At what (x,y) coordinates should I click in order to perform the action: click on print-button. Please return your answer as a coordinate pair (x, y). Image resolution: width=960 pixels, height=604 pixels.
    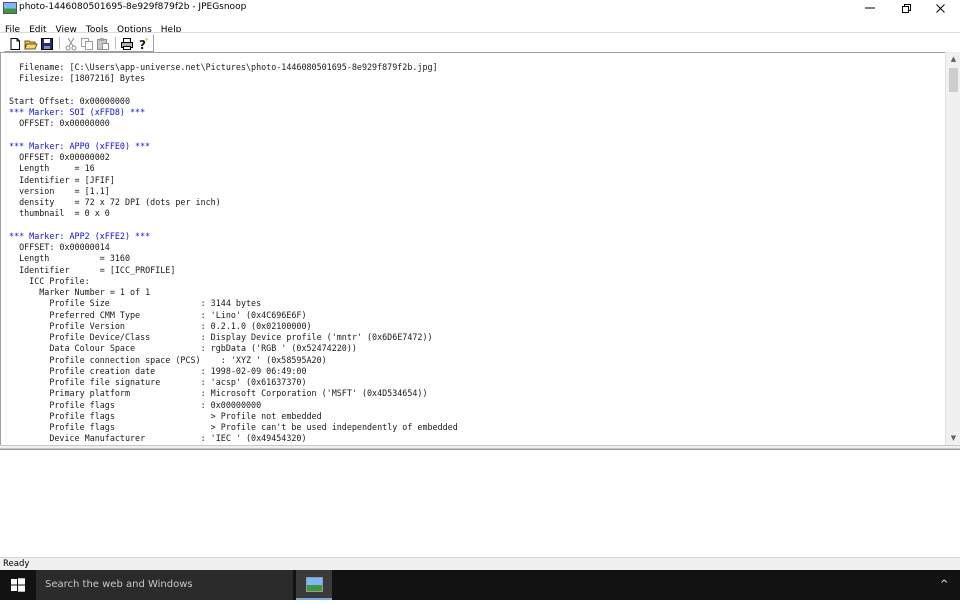
    Looking at the image, I should click on (127, 43).